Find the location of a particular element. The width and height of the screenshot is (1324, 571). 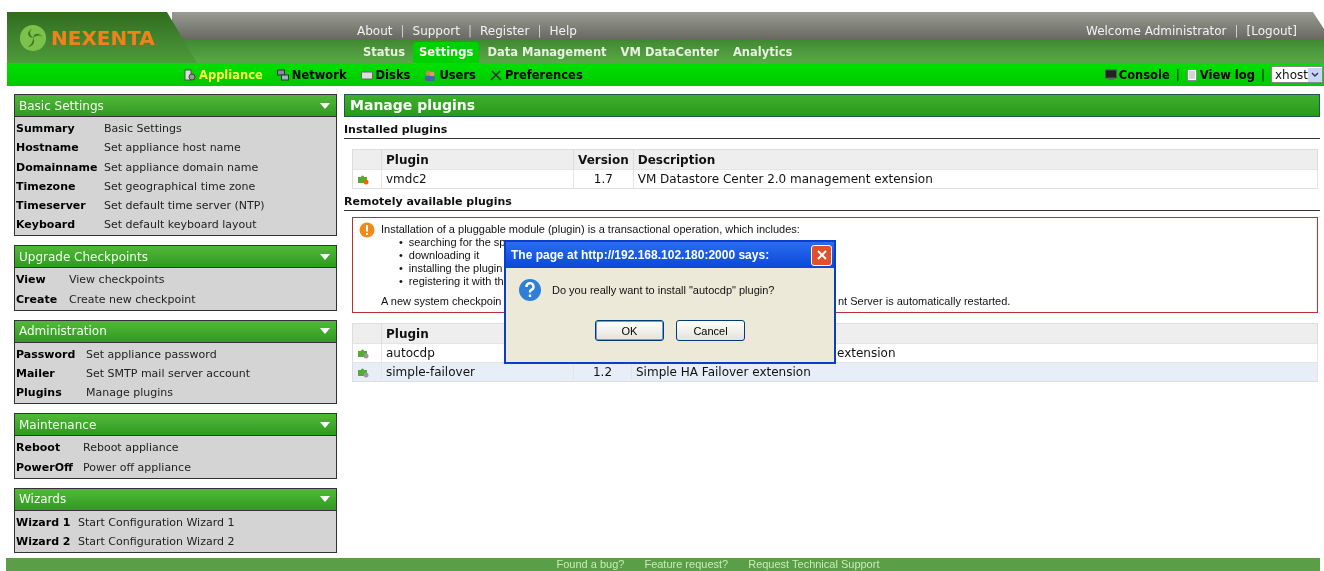

bullet-item: registering it with th is located at coordinates (456, 281).